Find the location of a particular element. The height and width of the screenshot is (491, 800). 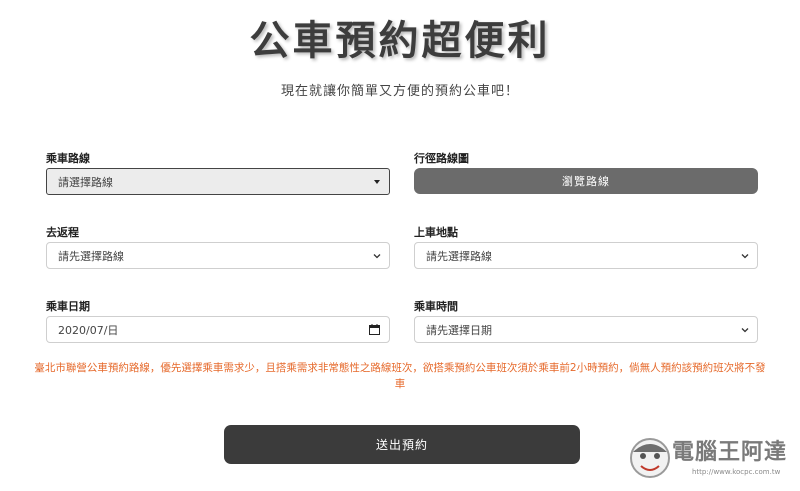

time-select: 請先選擇日期 is located at coordinates (586, 329).